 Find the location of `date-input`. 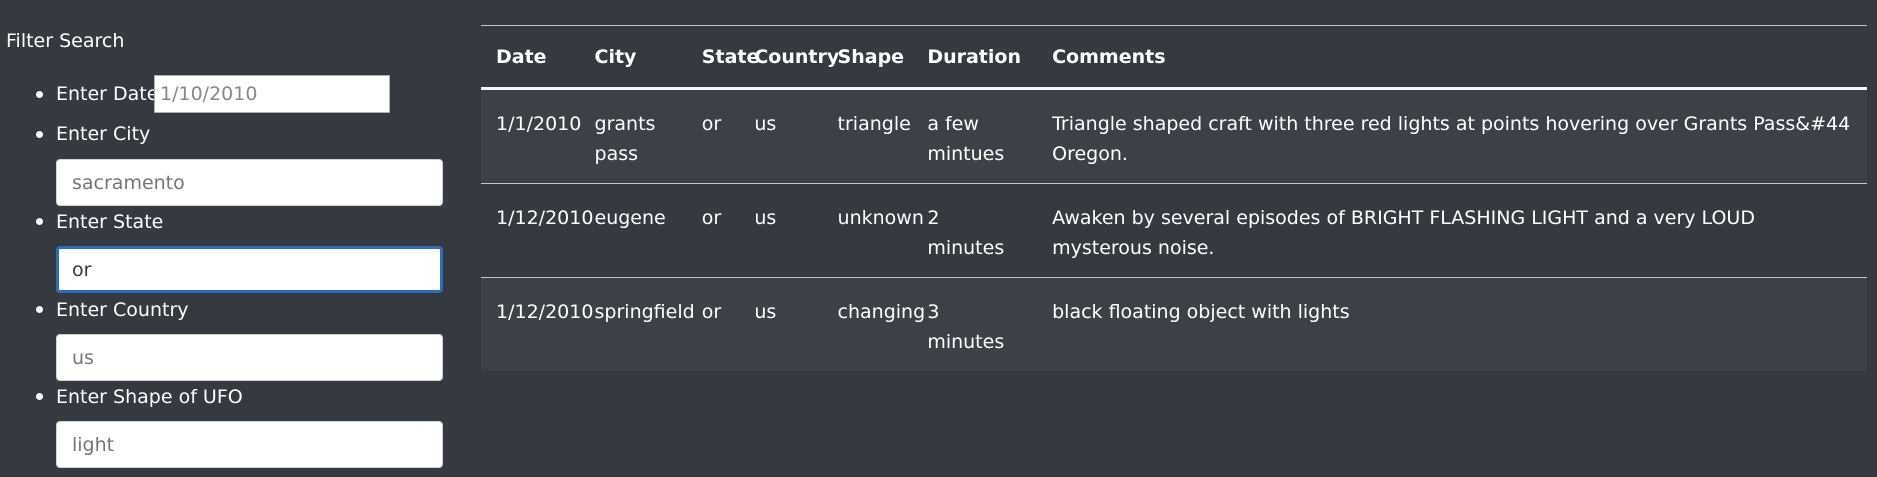

date-input is located at coordinates (272, 94).